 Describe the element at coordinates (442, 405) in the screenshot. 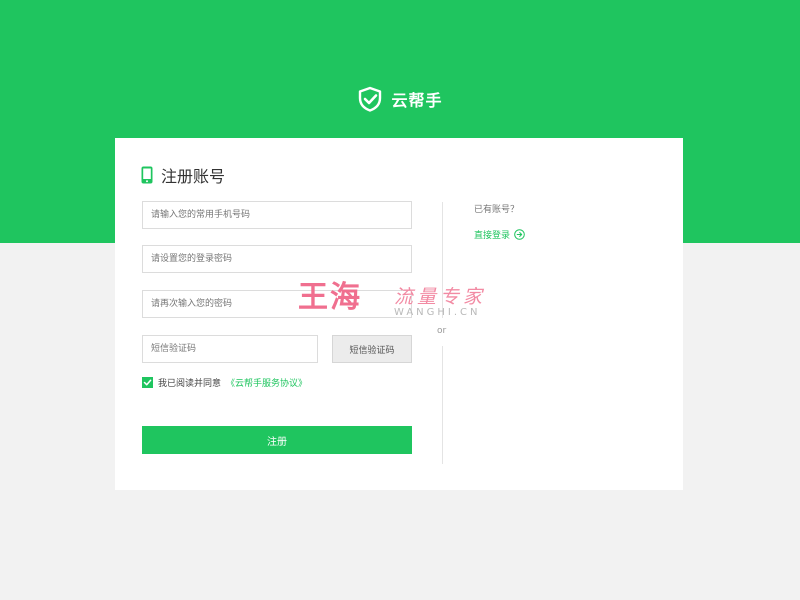

I see `divider-line-bottom` at that location.